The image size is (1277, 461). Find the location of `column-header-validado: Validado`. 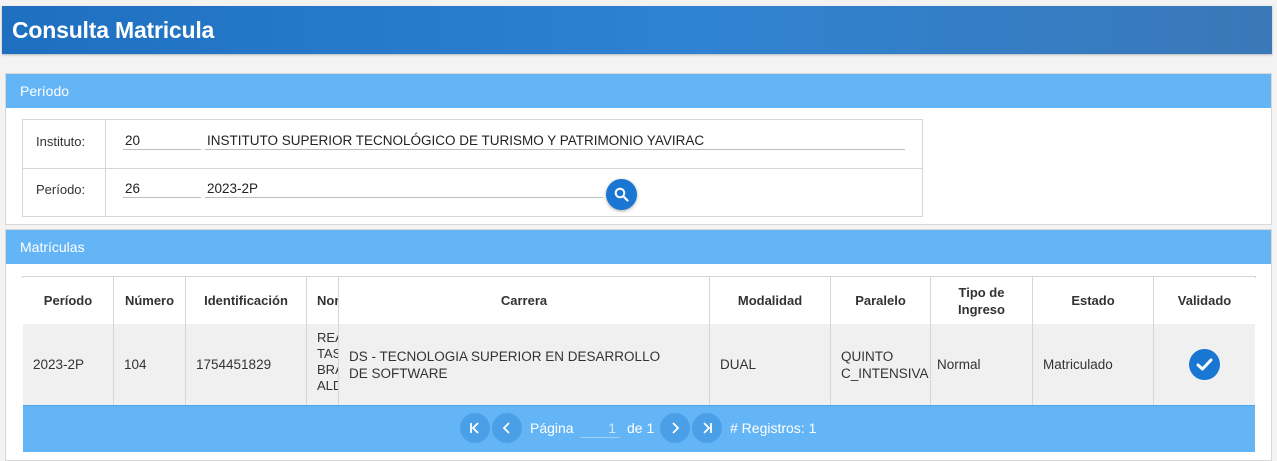

column-header-validado: Validado is located at coordinates (1204, 300).